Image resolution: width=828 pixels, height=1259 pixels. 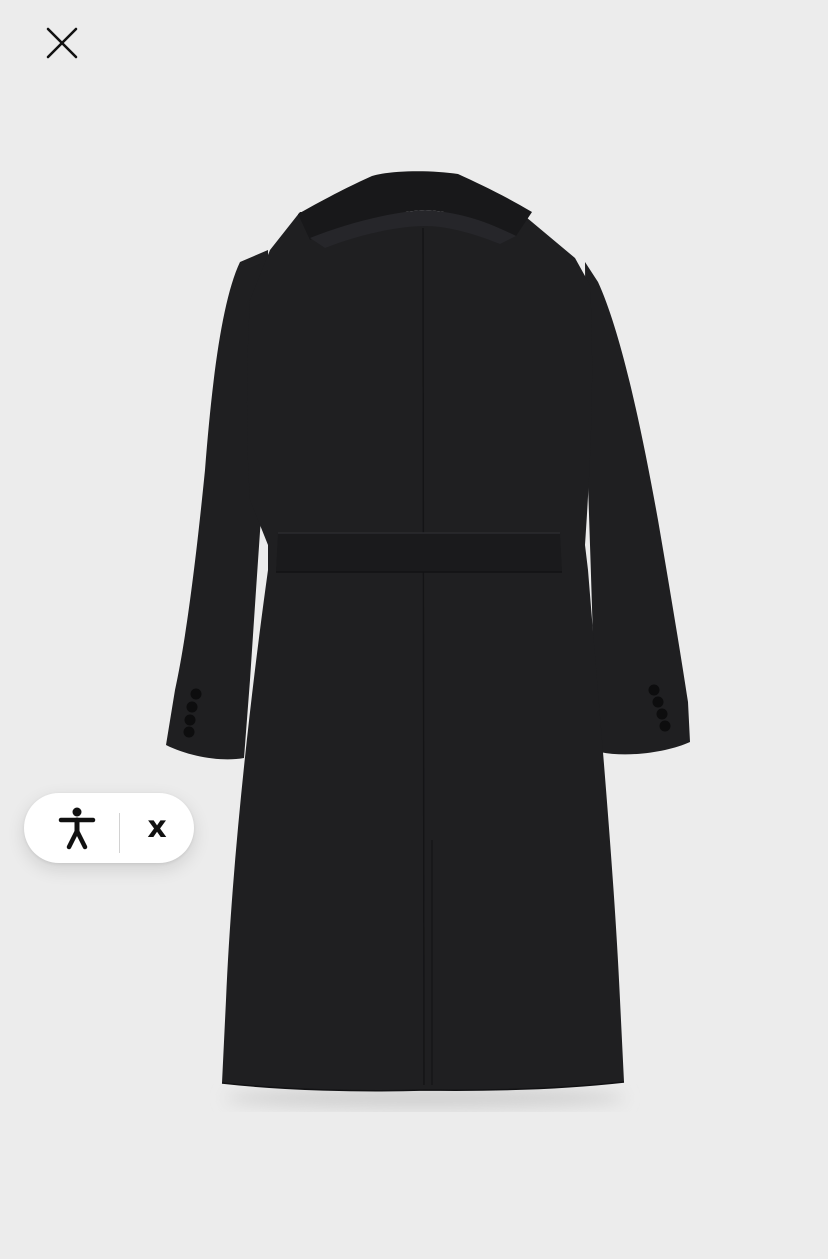 I want to click on accessibility-person-icon, so click(x=77, y=828).